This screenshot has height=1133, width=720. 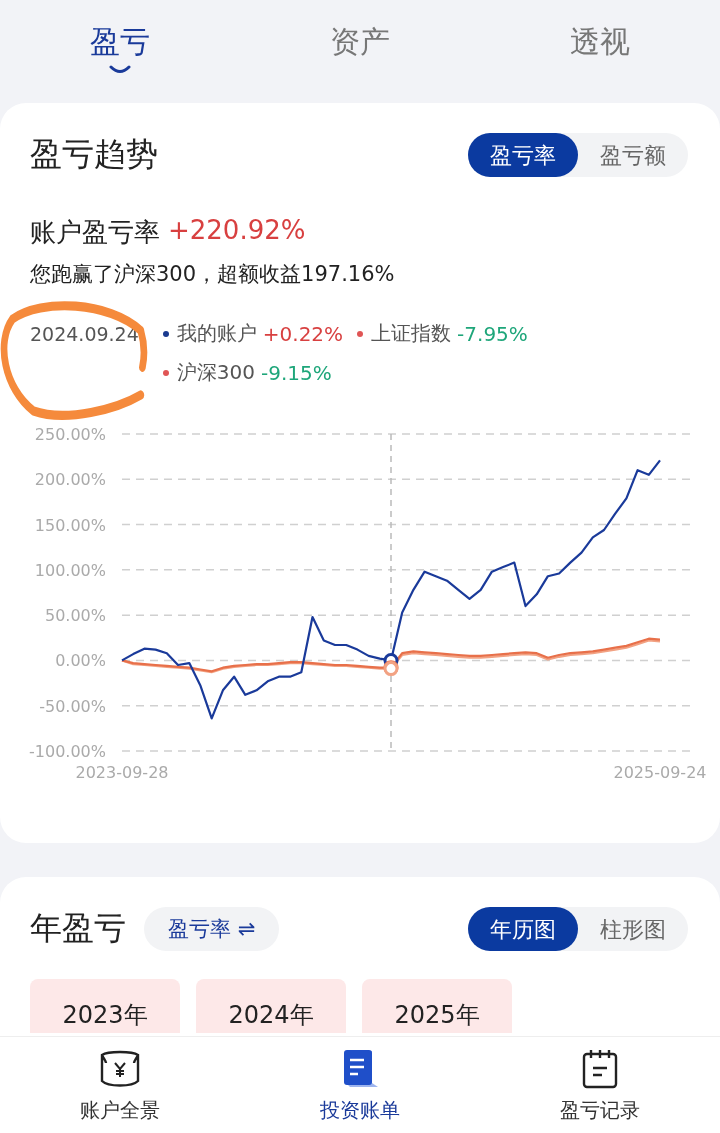 I want to click on legend-label: 上证指数, so click(x=411, y=333).